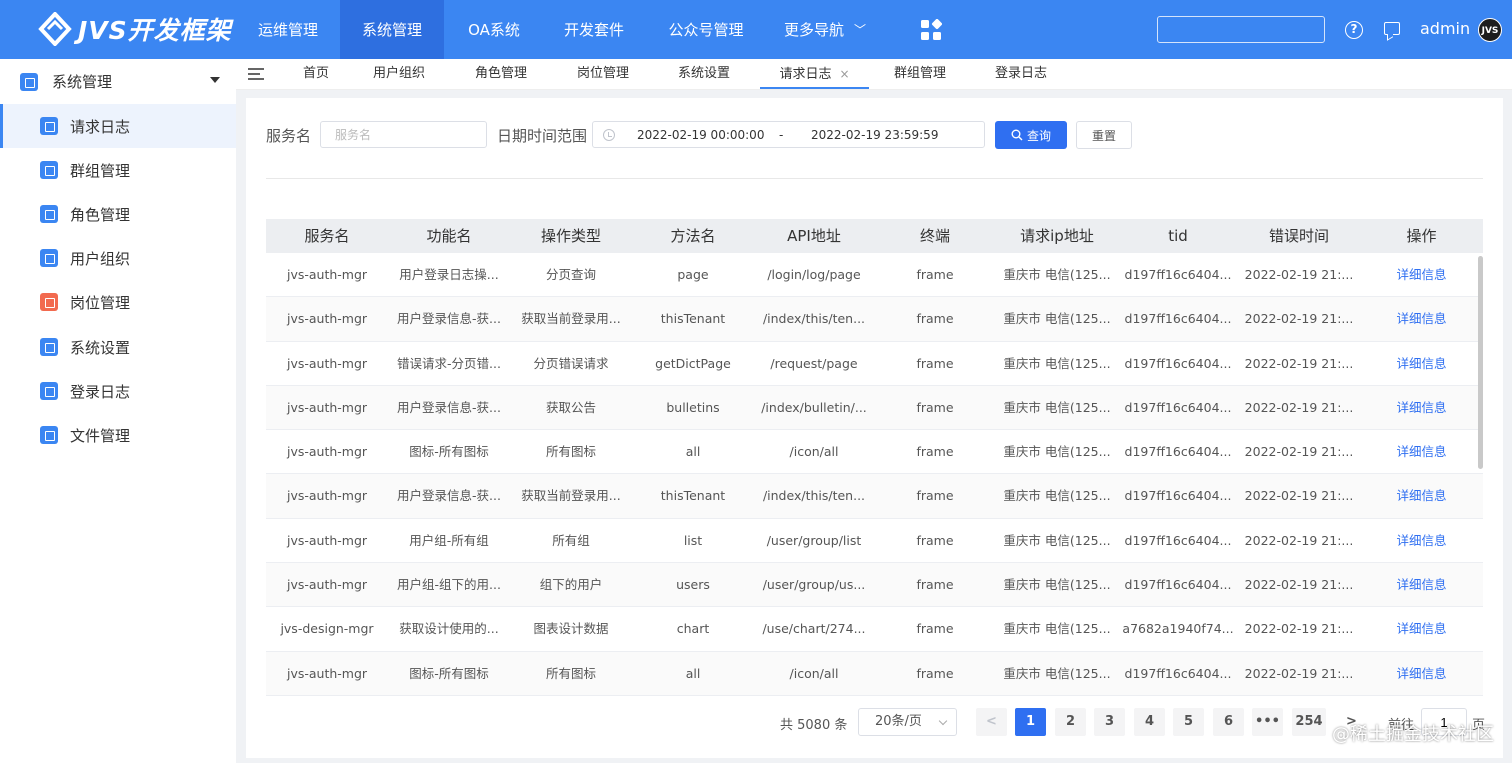 The height and width of the screenshot is (763, 1512). I want to click on close-icon: ×, so click(844, 74).